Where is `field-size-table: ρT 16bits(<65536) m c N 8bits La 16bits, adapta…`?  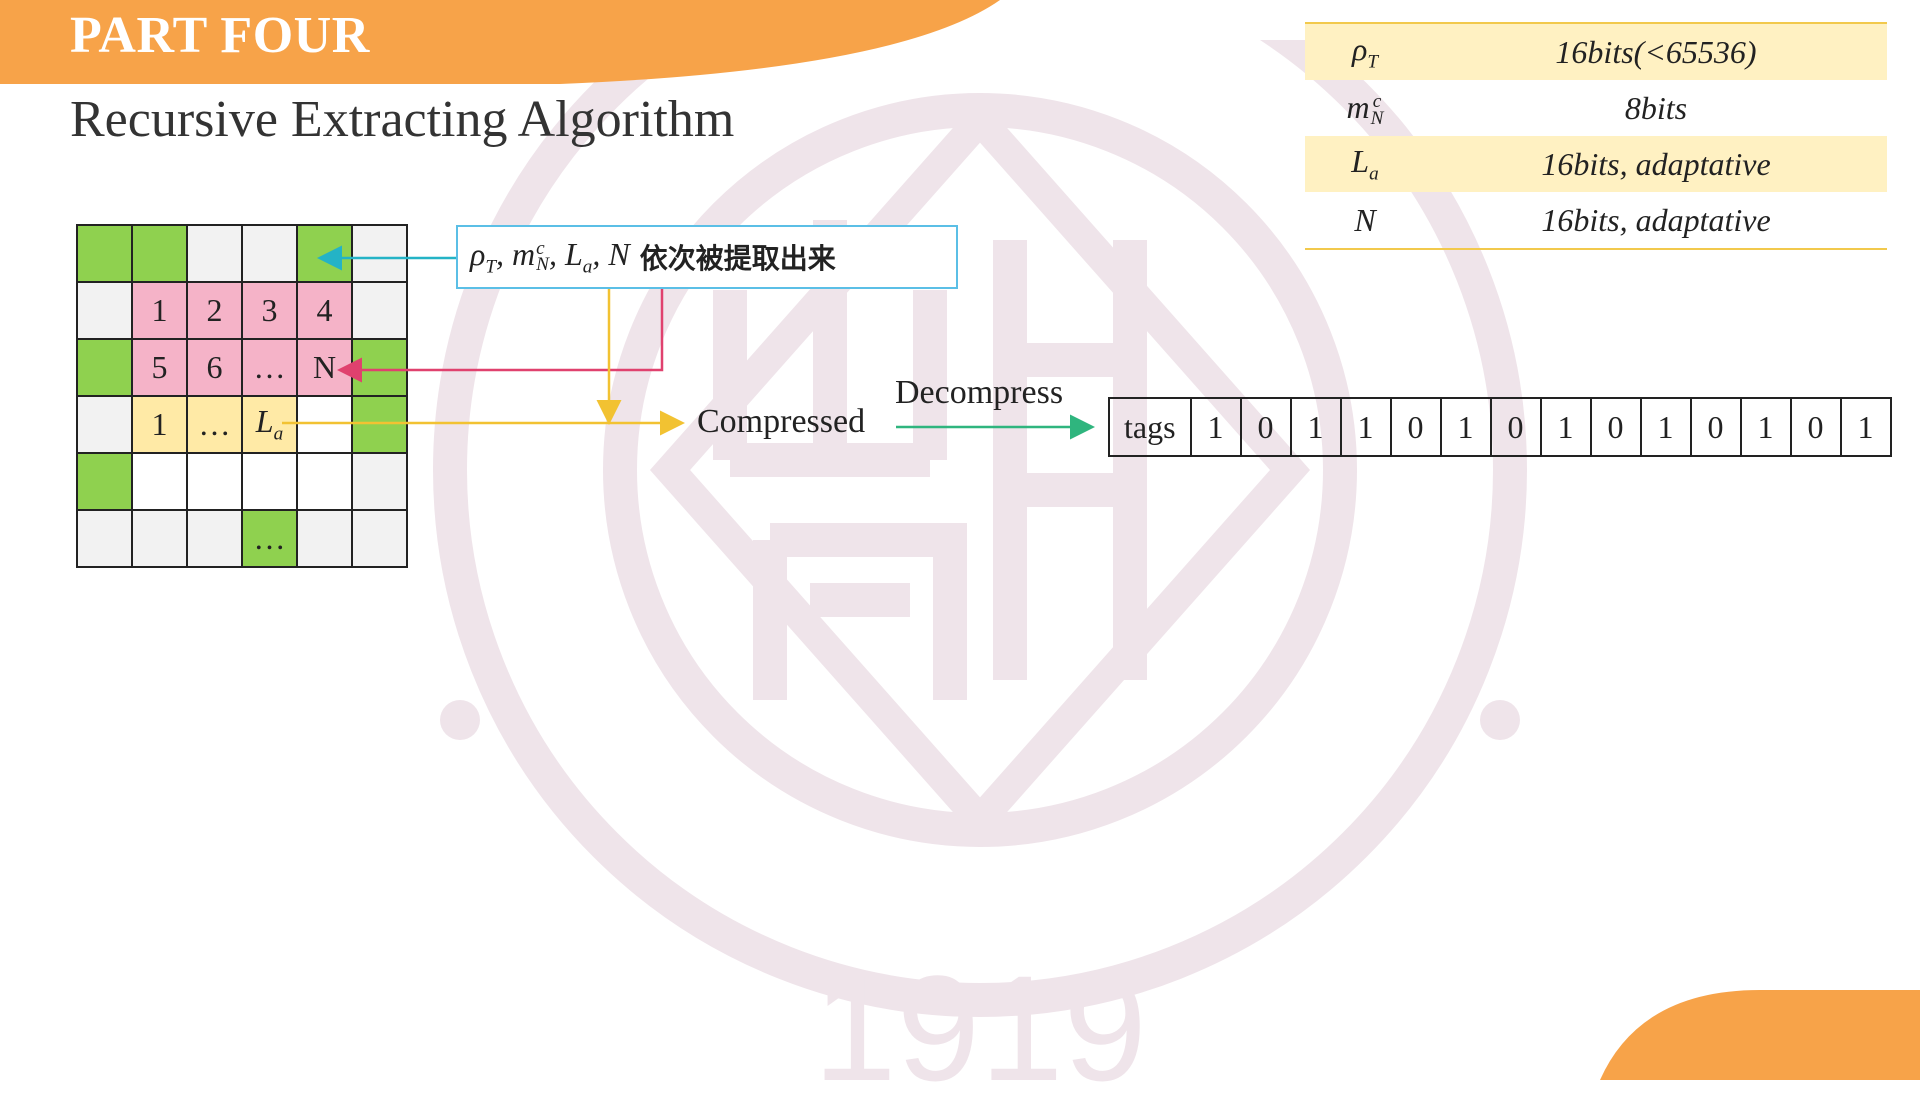
field-size-table: ρT 16bits(<65536) m c N 8bits La 16bits, adapta… is located at coordinates (1596, 136).